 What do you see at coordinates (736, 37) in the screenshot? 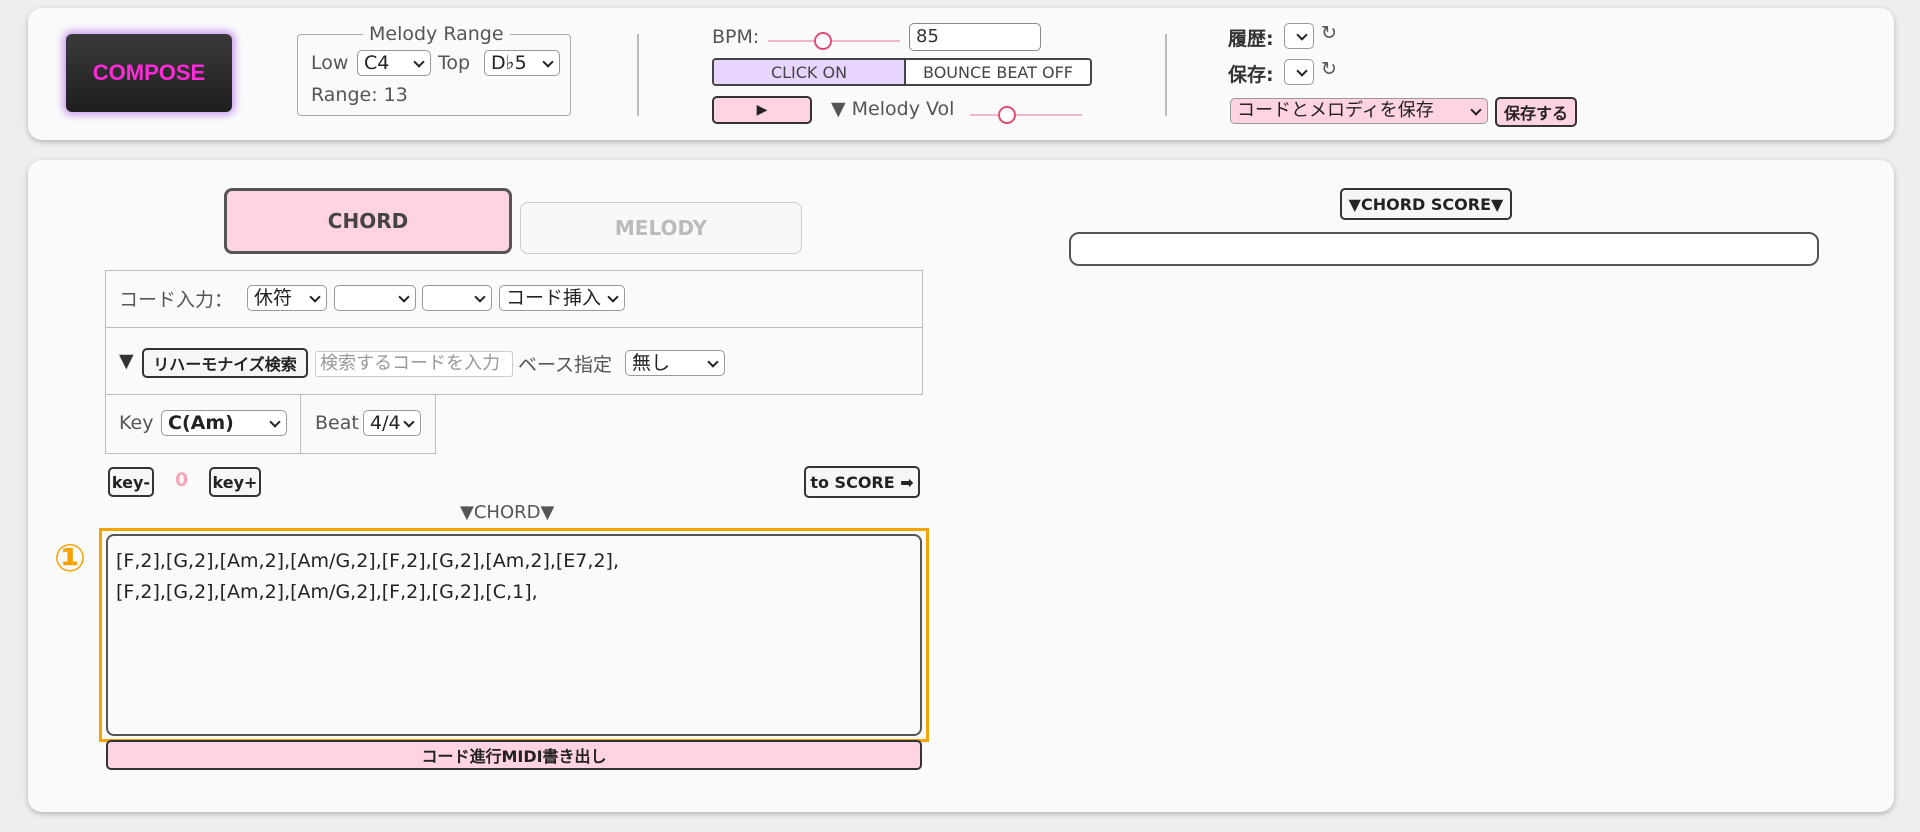
I see `bpm-label: BPM:` at bounding box center [736, 37].